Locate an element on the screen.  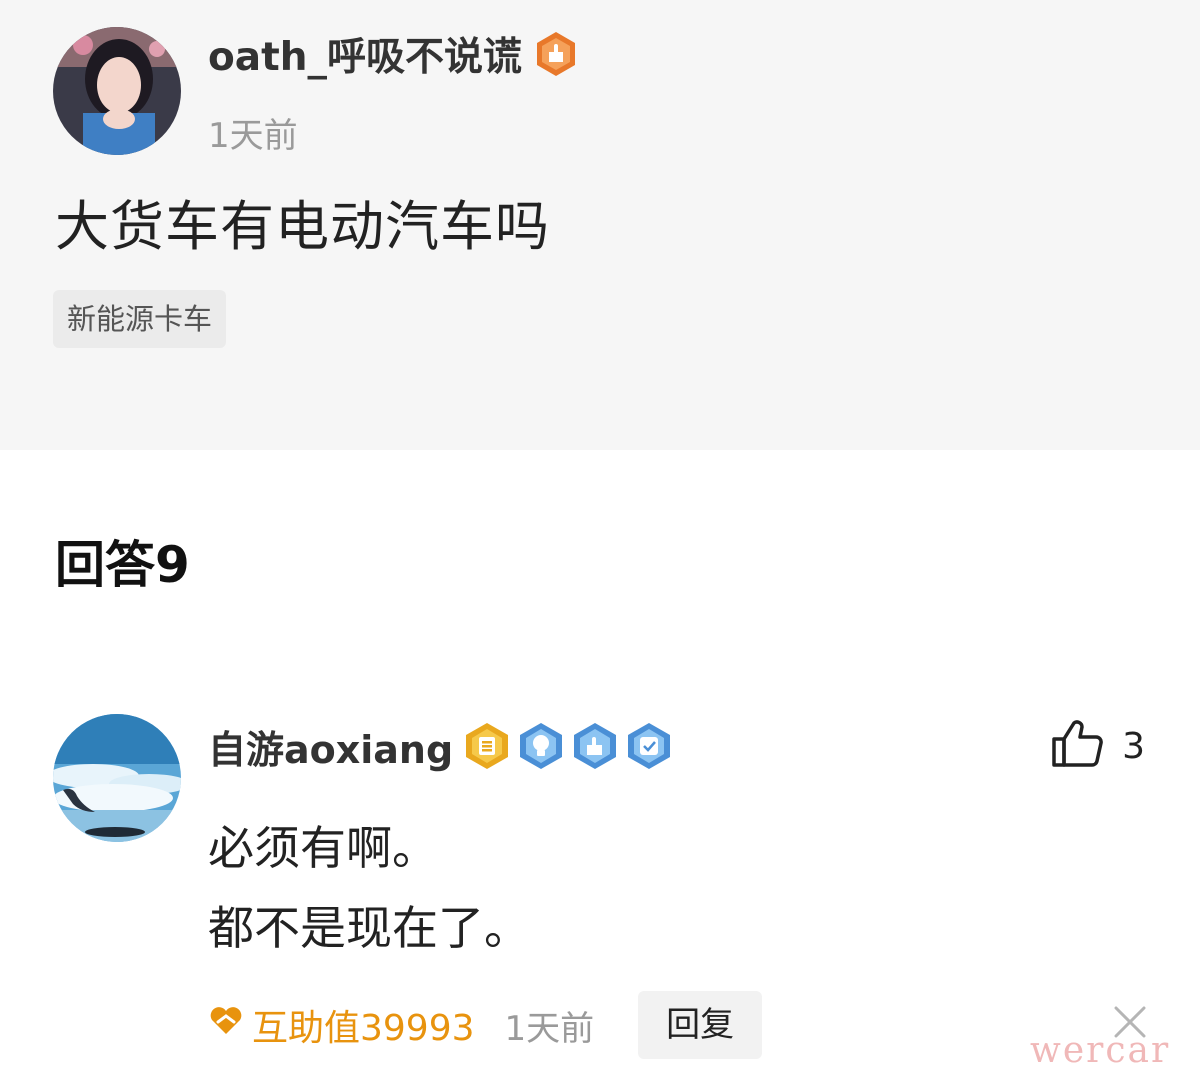
thumbs-up-icon is located at coordinates (1077, 746).